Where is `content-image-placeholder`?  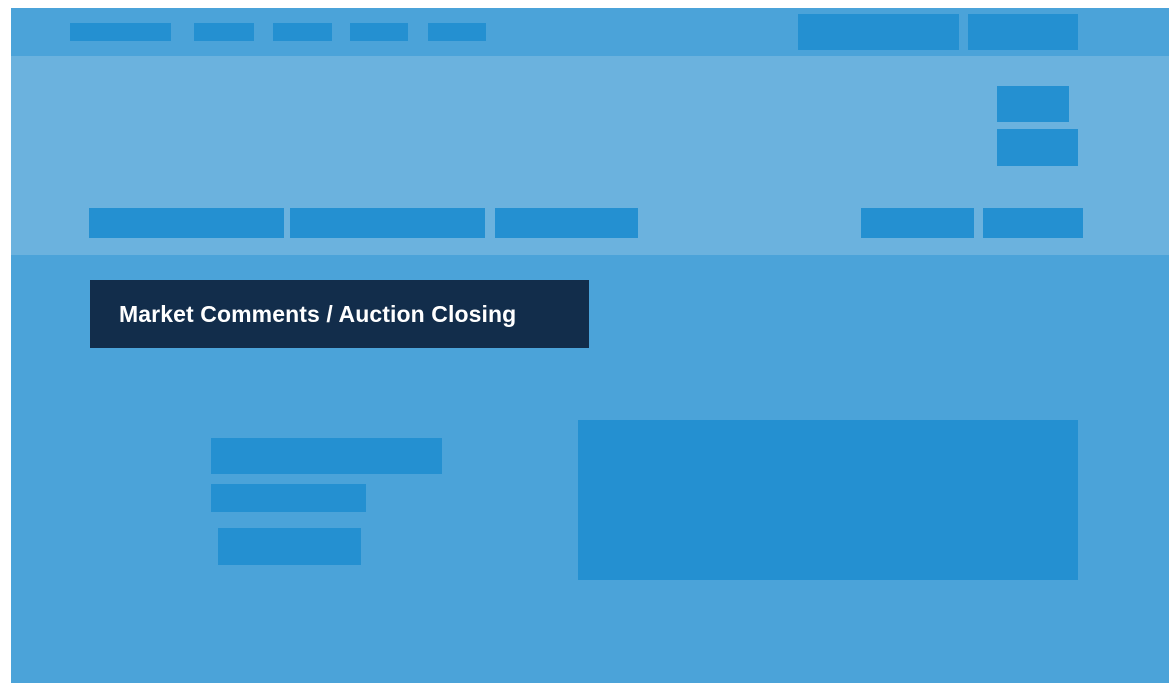
content-image-placeholder is located at coordinates (828, 500).